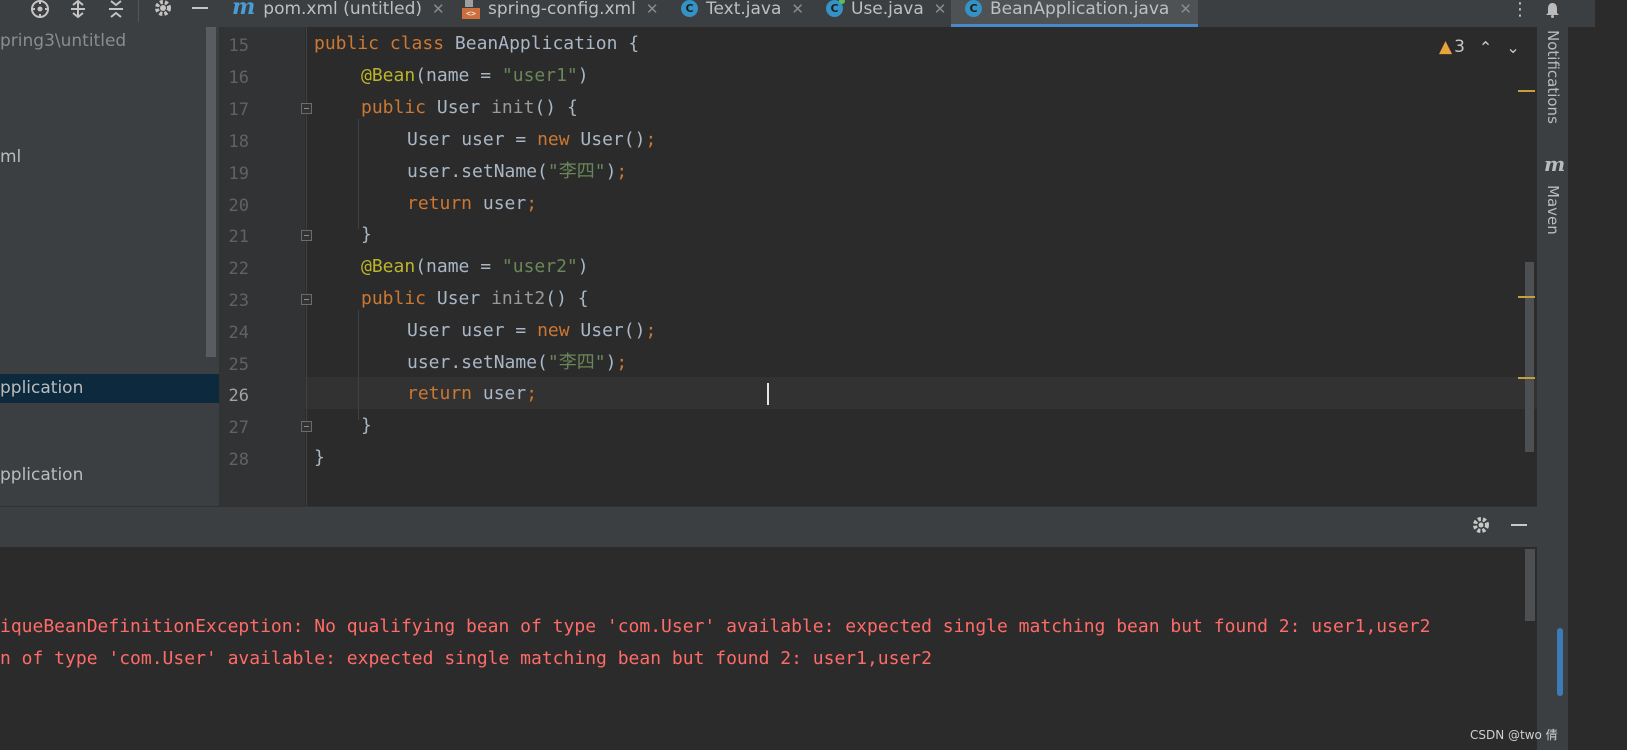  Describe the element at coordinates (138, 11) in the screenshot. I see `toolbar-separator` at that location.